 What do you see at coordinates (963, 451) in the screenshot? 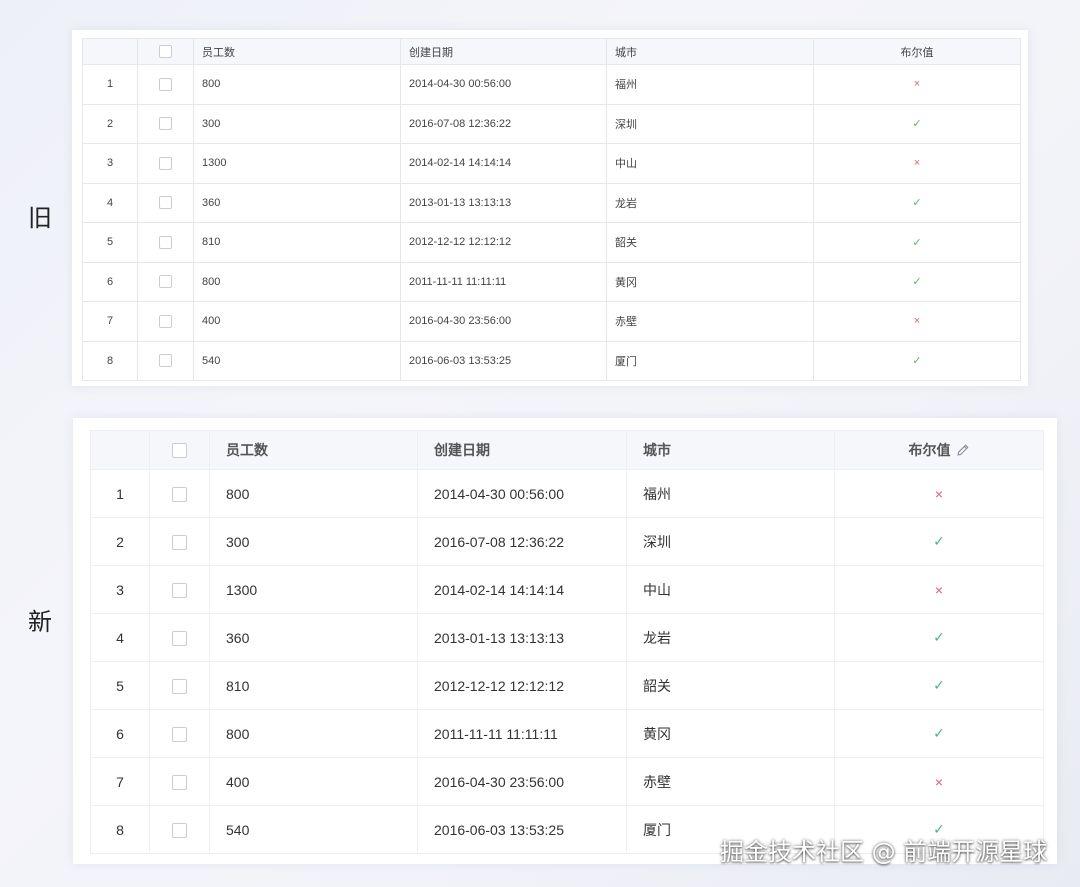
I see `pencil-icon` at bounding box center [963, 451].